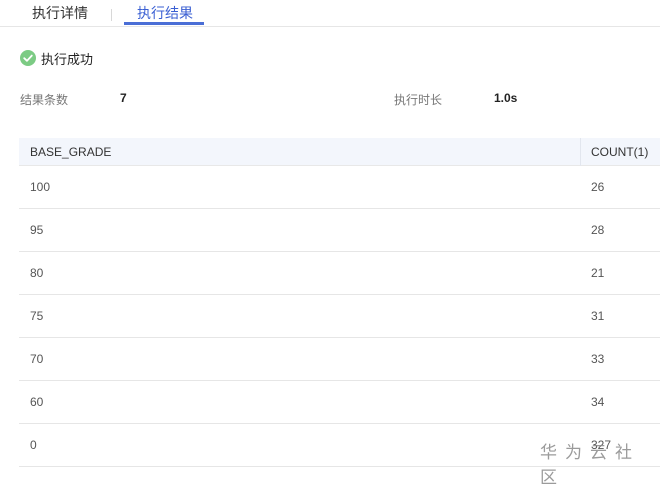  I want to click on column-header-count: COUNT(1), so click(619, 152).